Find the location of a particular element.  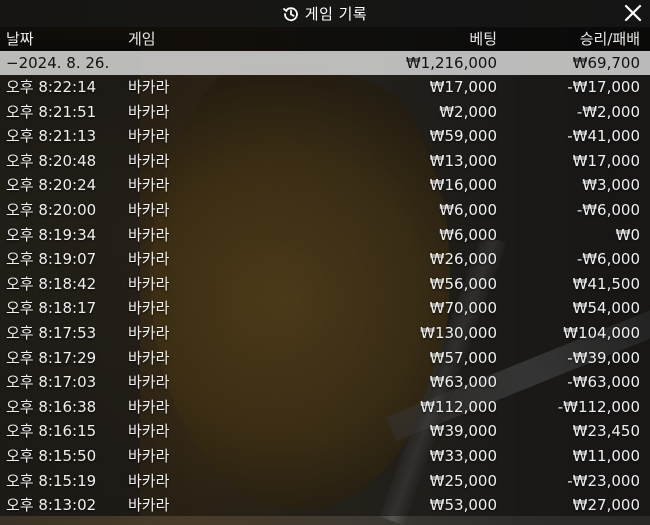

history-row: 오후 8:19:34 바카라 ₩6,000 ₩0 is located at coordinates (325, 235).